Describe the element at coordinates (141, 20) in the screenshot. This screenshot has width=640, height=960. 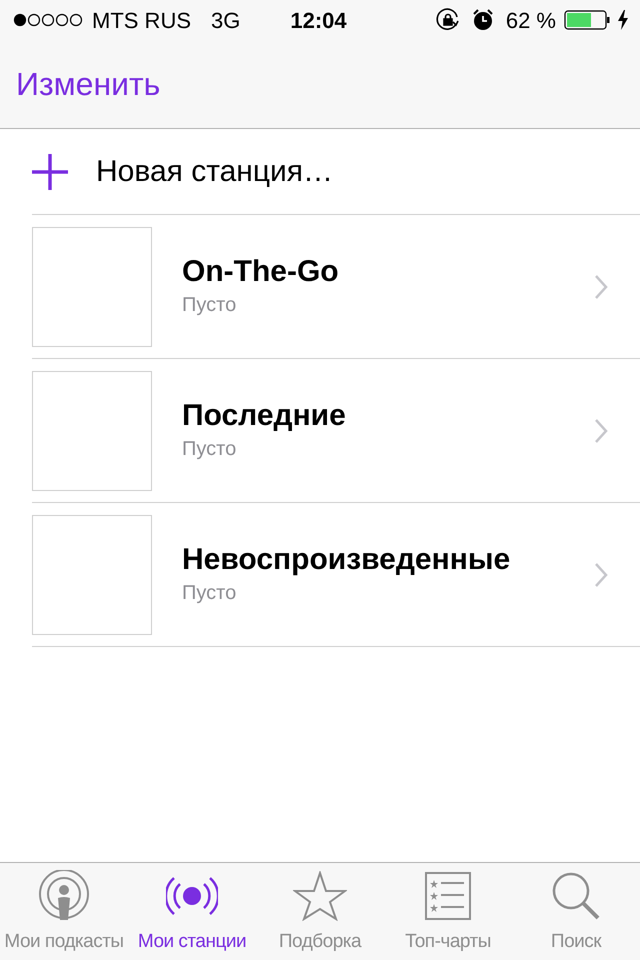
I see `carrier-name: MTS RUS` at that location.